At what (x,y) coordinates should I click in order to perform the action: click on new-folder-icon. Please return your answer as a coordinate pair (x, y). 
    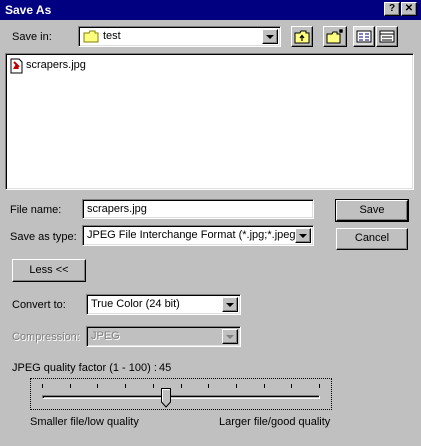
    Looking at the image, I should click on (334, 36).